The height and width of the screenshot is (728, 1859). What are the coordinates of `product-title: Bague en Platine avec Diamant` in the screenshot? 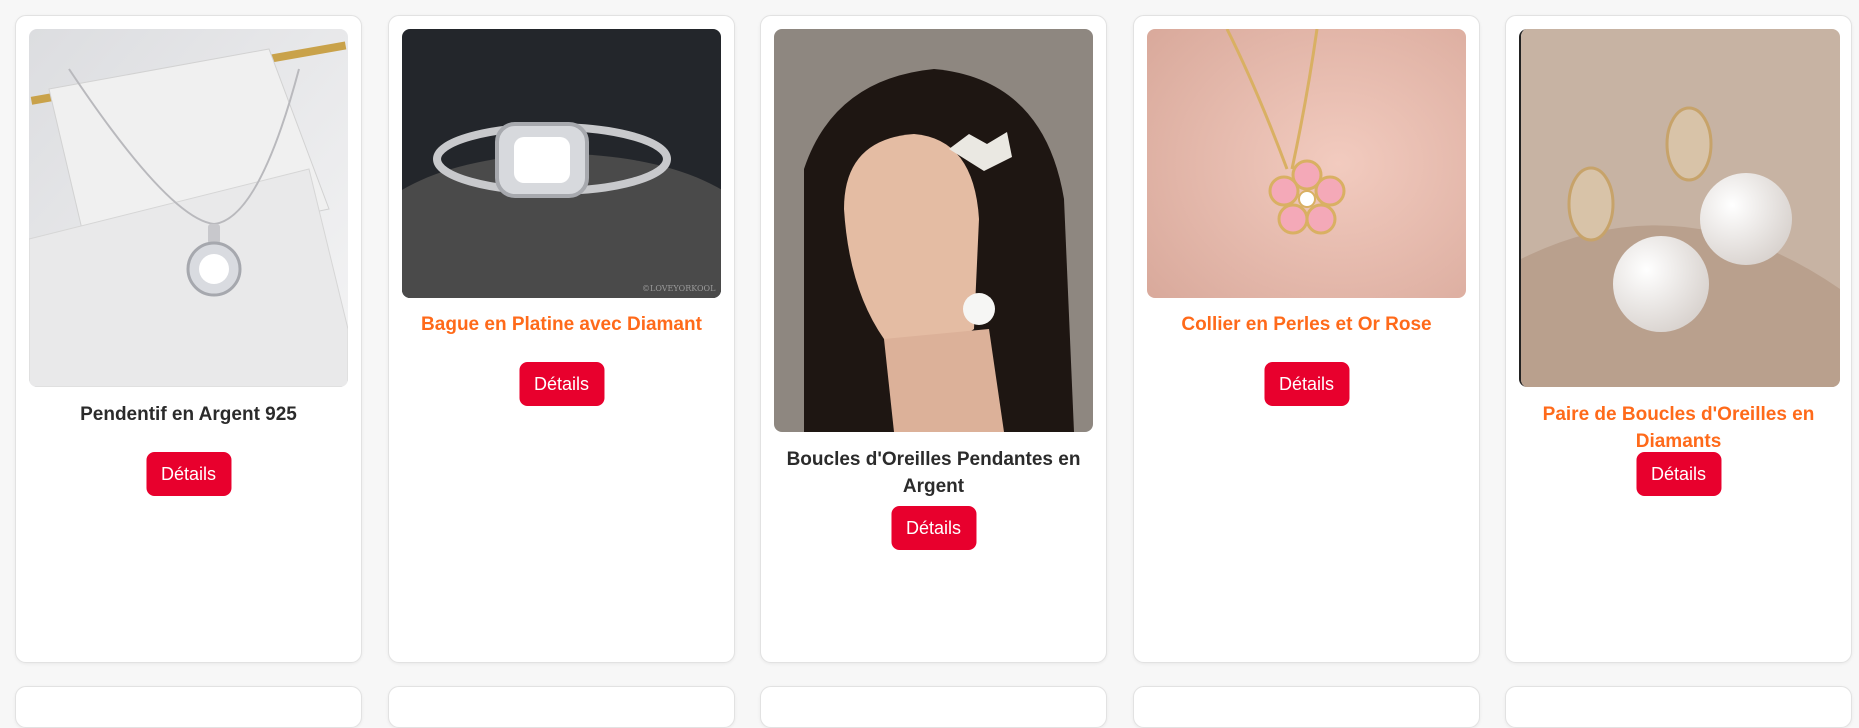 It's located at (561, 324).